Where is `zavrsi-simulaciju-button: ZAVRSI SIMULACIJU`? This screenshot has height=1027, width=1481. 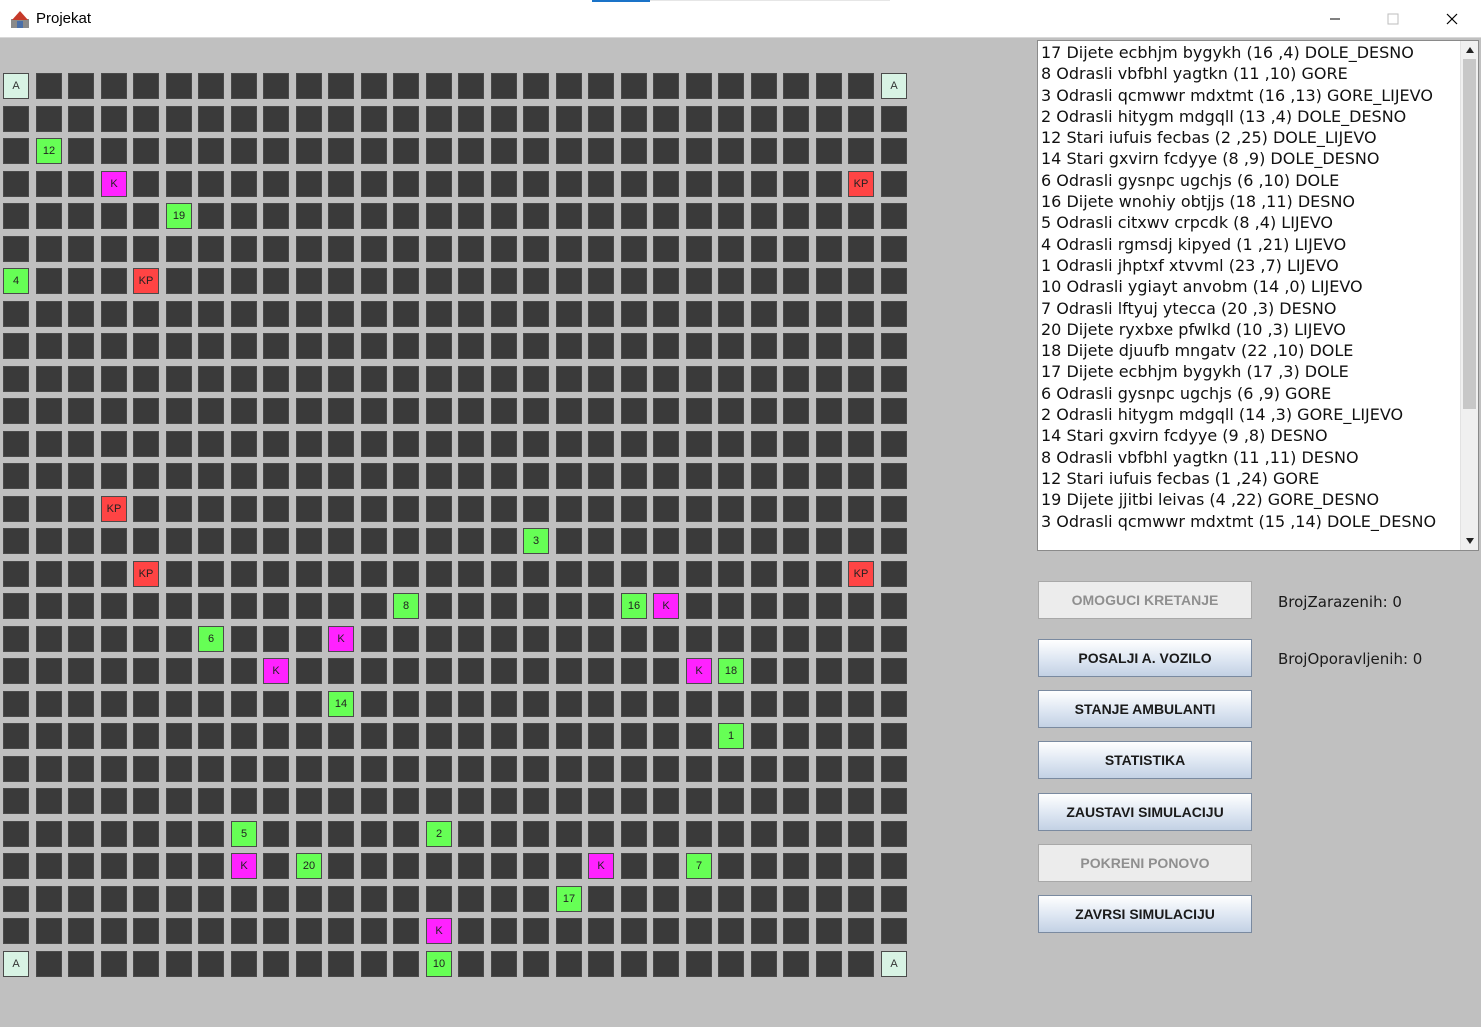
zavrsi-simulaciju-button: ZAVRSI SIMULACIJU is located at coordinates (1145, 914).